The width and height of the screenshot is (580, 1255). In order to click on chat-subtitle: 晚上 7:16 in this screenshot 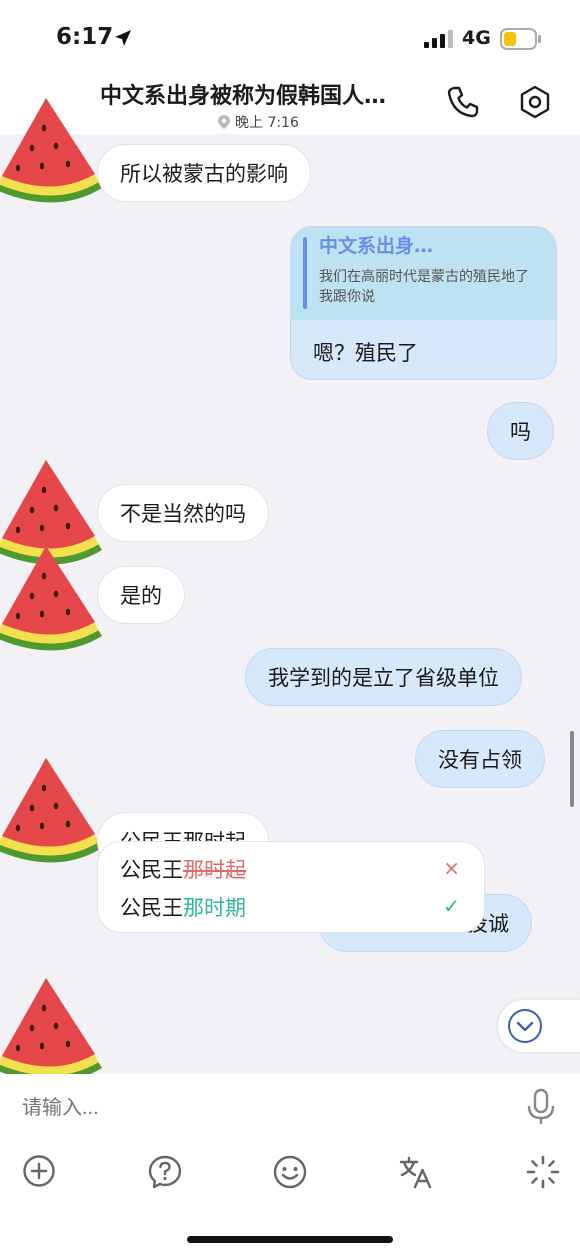, I will do `click(258, 122)`.